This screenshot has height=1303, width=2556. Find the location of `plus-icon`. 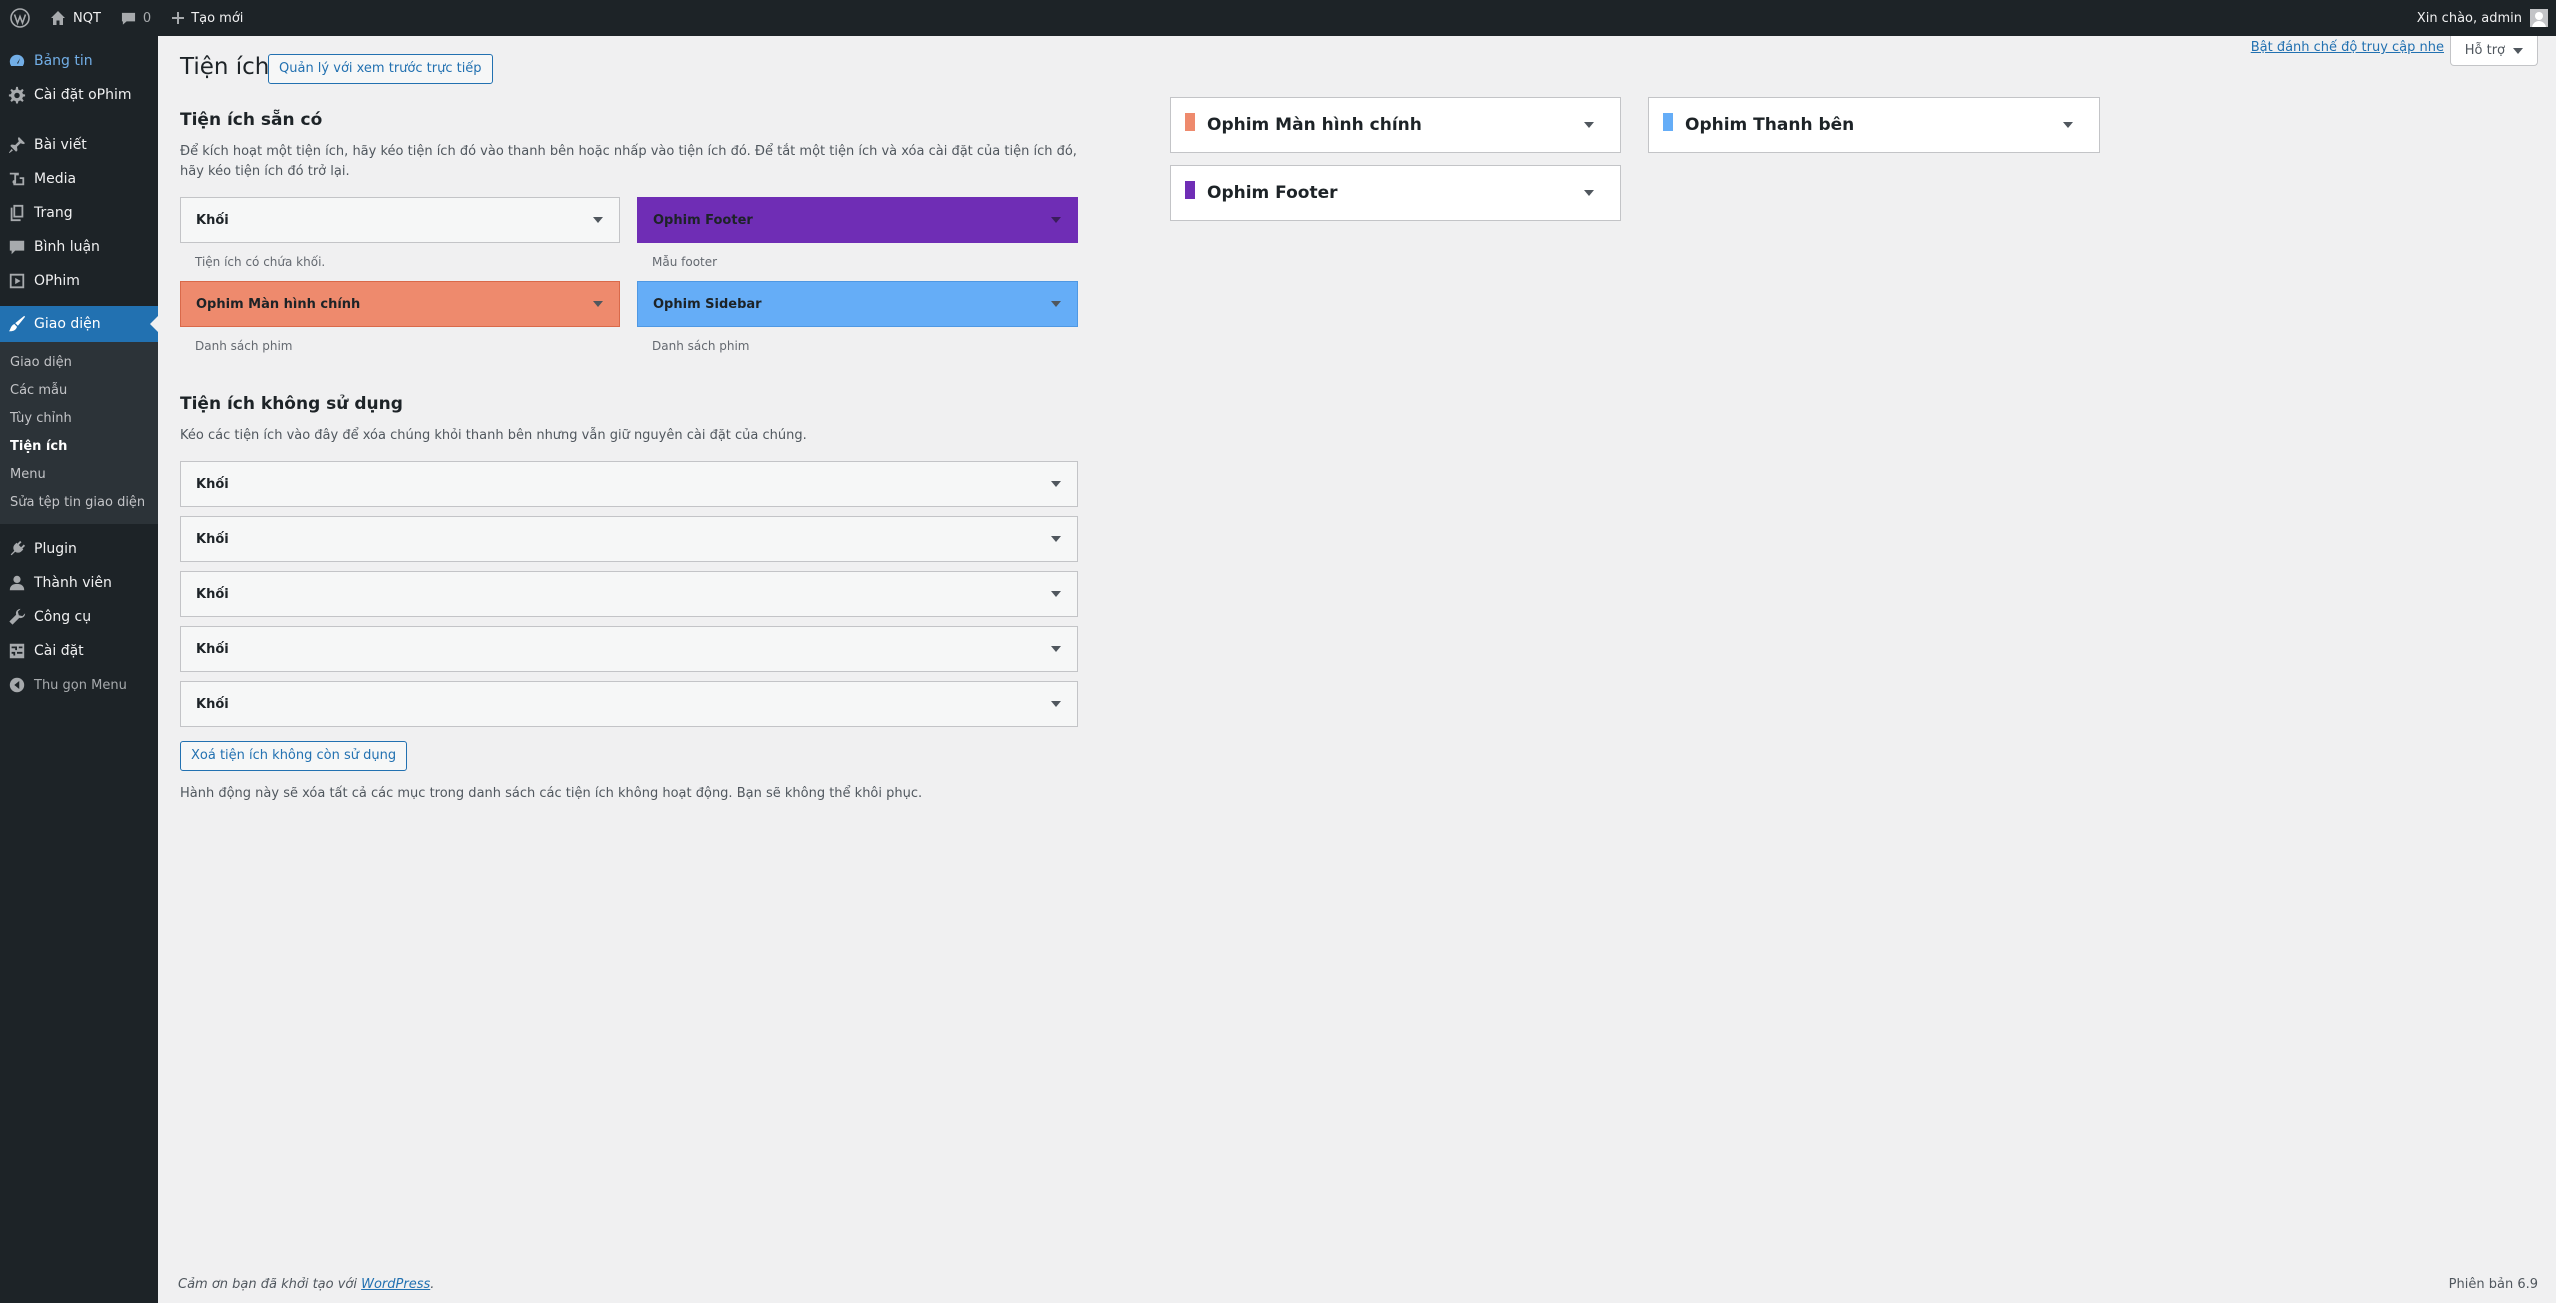

plus-icon is located at coordinates (178, 18).